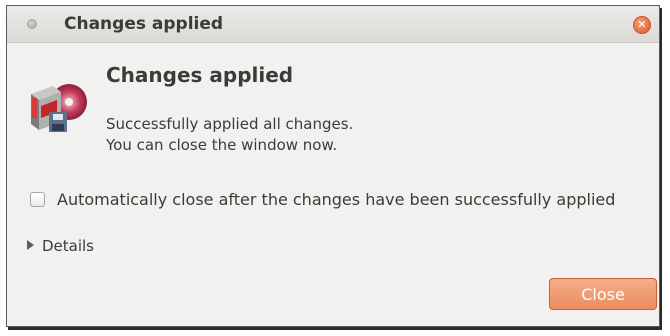 Image resolution: width=670 pixels, height=336 pixels. What do you see at coordinates (333, 24) in the screenshot?
I see `title-bar: Changes applied ✕` at bounding box center [333, 24].